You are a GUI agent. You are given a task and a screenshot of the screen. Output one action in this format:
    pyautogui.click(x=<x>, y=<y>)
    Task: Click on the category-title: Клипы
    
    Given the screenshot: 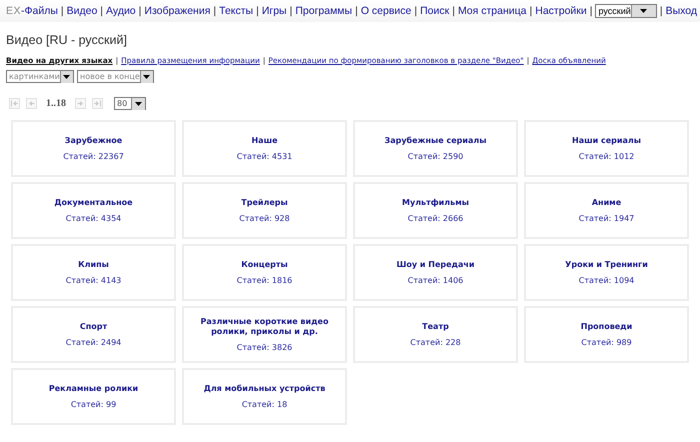 What is the action you would take?
    pyautogui.click(x=93, y=265)
    